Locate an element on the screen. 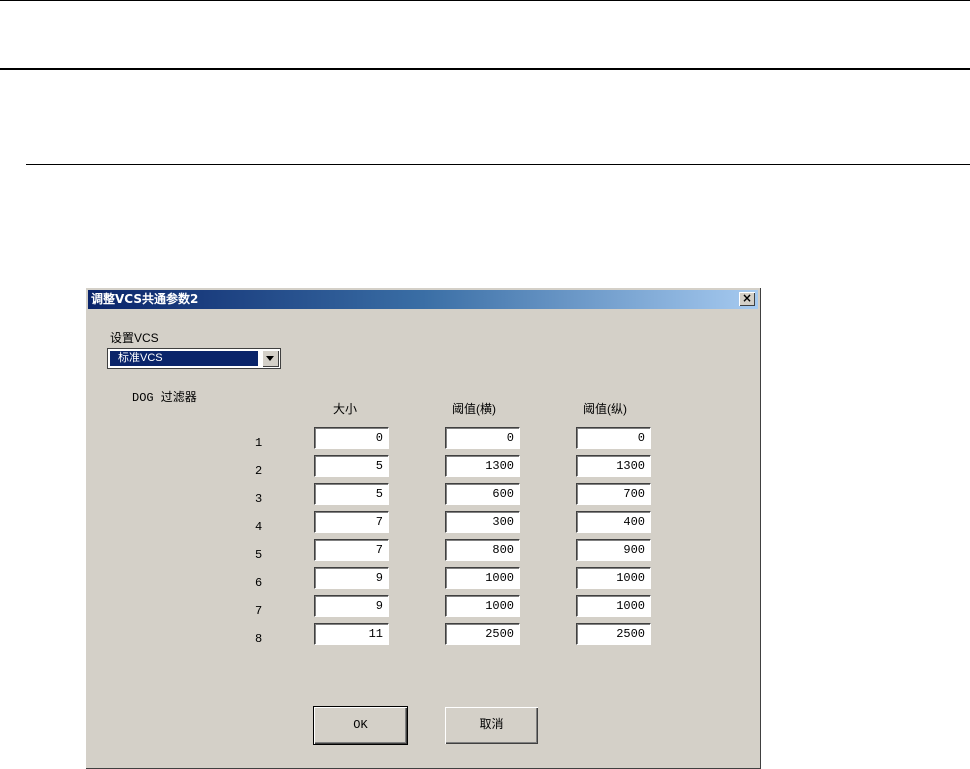  dialog-title: 调整VCS共通参数2 is located at coordinates (145, 299).